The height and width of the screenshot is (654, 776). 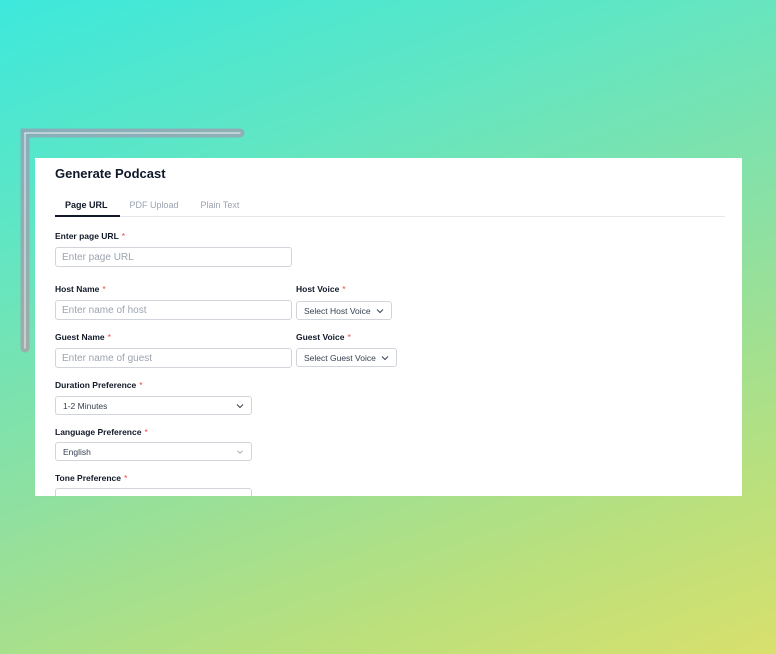 What do you see at coordinates (153, 451) in the screenshot?
I see `language-select: English` at bounding box center [153, 451].